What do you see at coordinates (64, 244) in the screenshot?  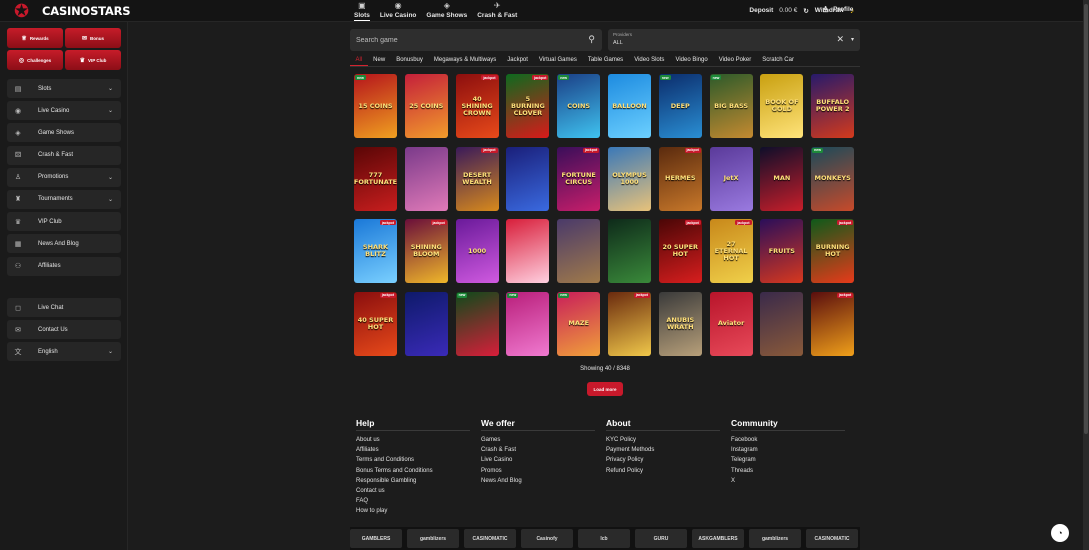 I see `sidebar-item-news-and-blog: ▦ News And Blog` at bounding box center [64, 244].